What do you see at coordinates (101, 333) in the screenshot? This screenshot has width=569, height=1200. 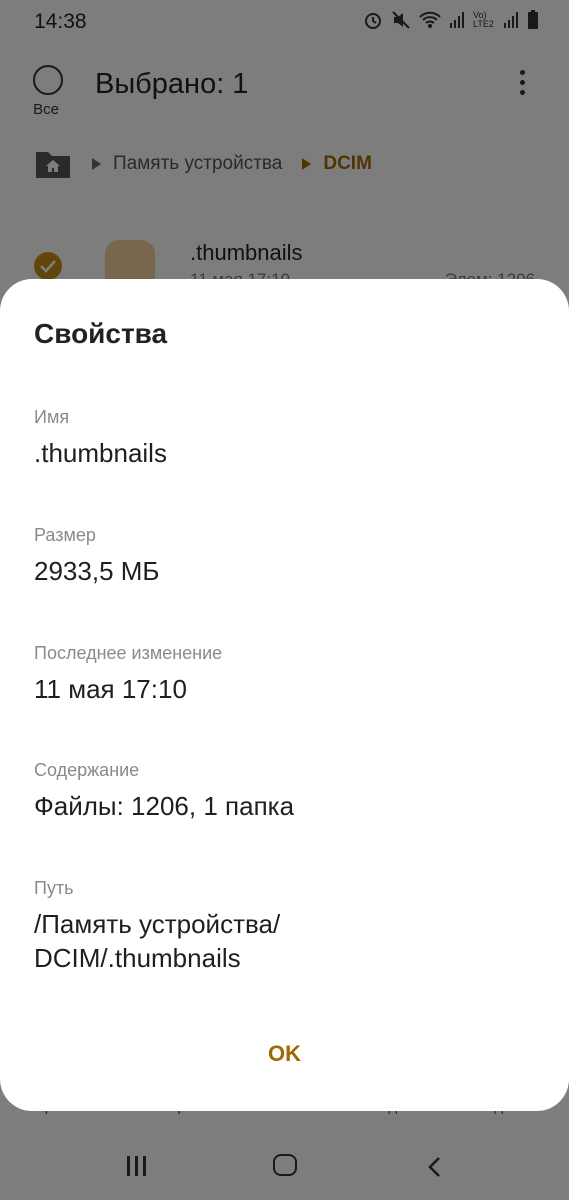 I see `dialog-title: Свойства` at bounding box center [101, 333].